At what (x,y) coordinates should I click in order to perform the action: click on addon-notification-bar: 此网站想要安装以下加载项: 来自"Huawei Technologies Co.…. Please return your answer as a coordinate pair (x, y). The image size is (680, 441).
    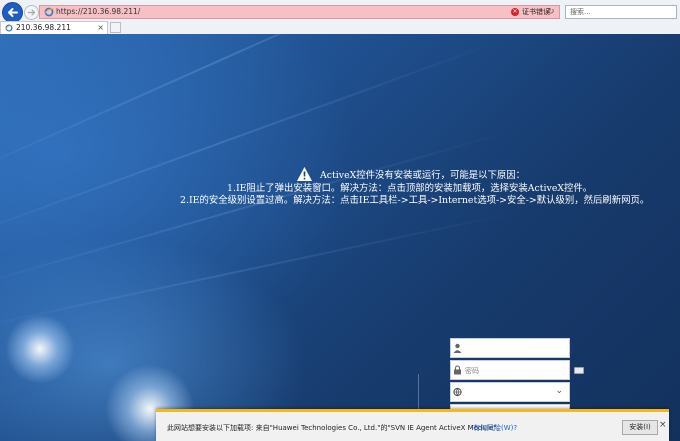
    Looking at the image, I should click on (412, 425).